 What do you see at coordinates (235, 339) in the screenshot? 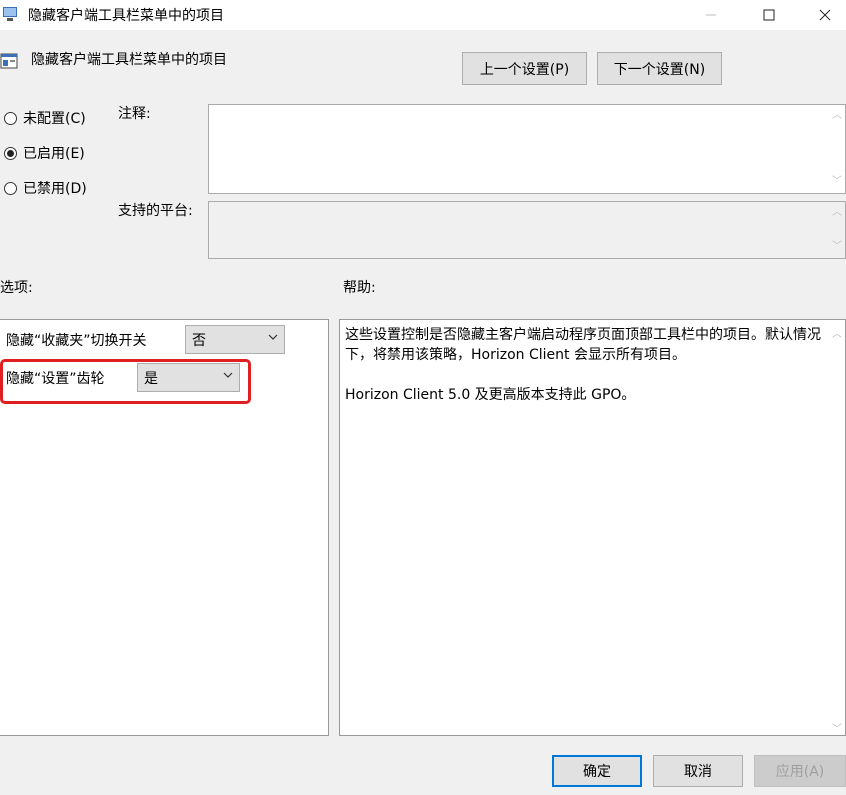
I see `hide-favorites-toggle-select: 否` at bounding box center [235, 339].